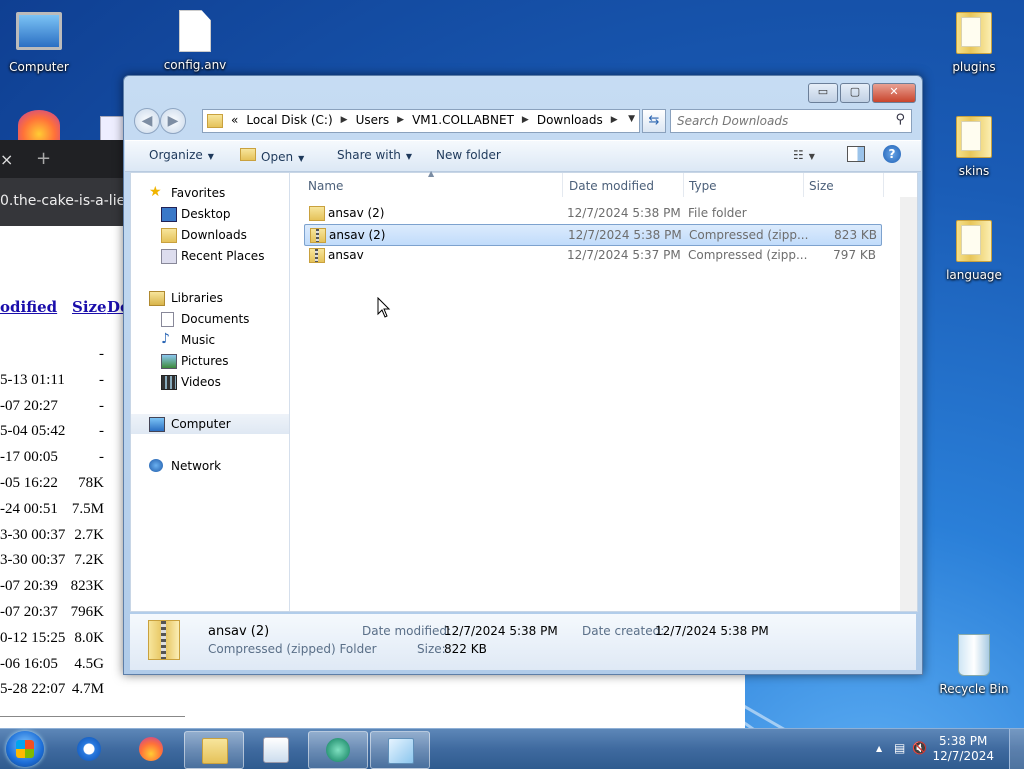 This screenshot has width=1024, height=769. Describe the element at coordinates (654, 121) in the screenshot. I see `refresh-button: ⇆` at that location.